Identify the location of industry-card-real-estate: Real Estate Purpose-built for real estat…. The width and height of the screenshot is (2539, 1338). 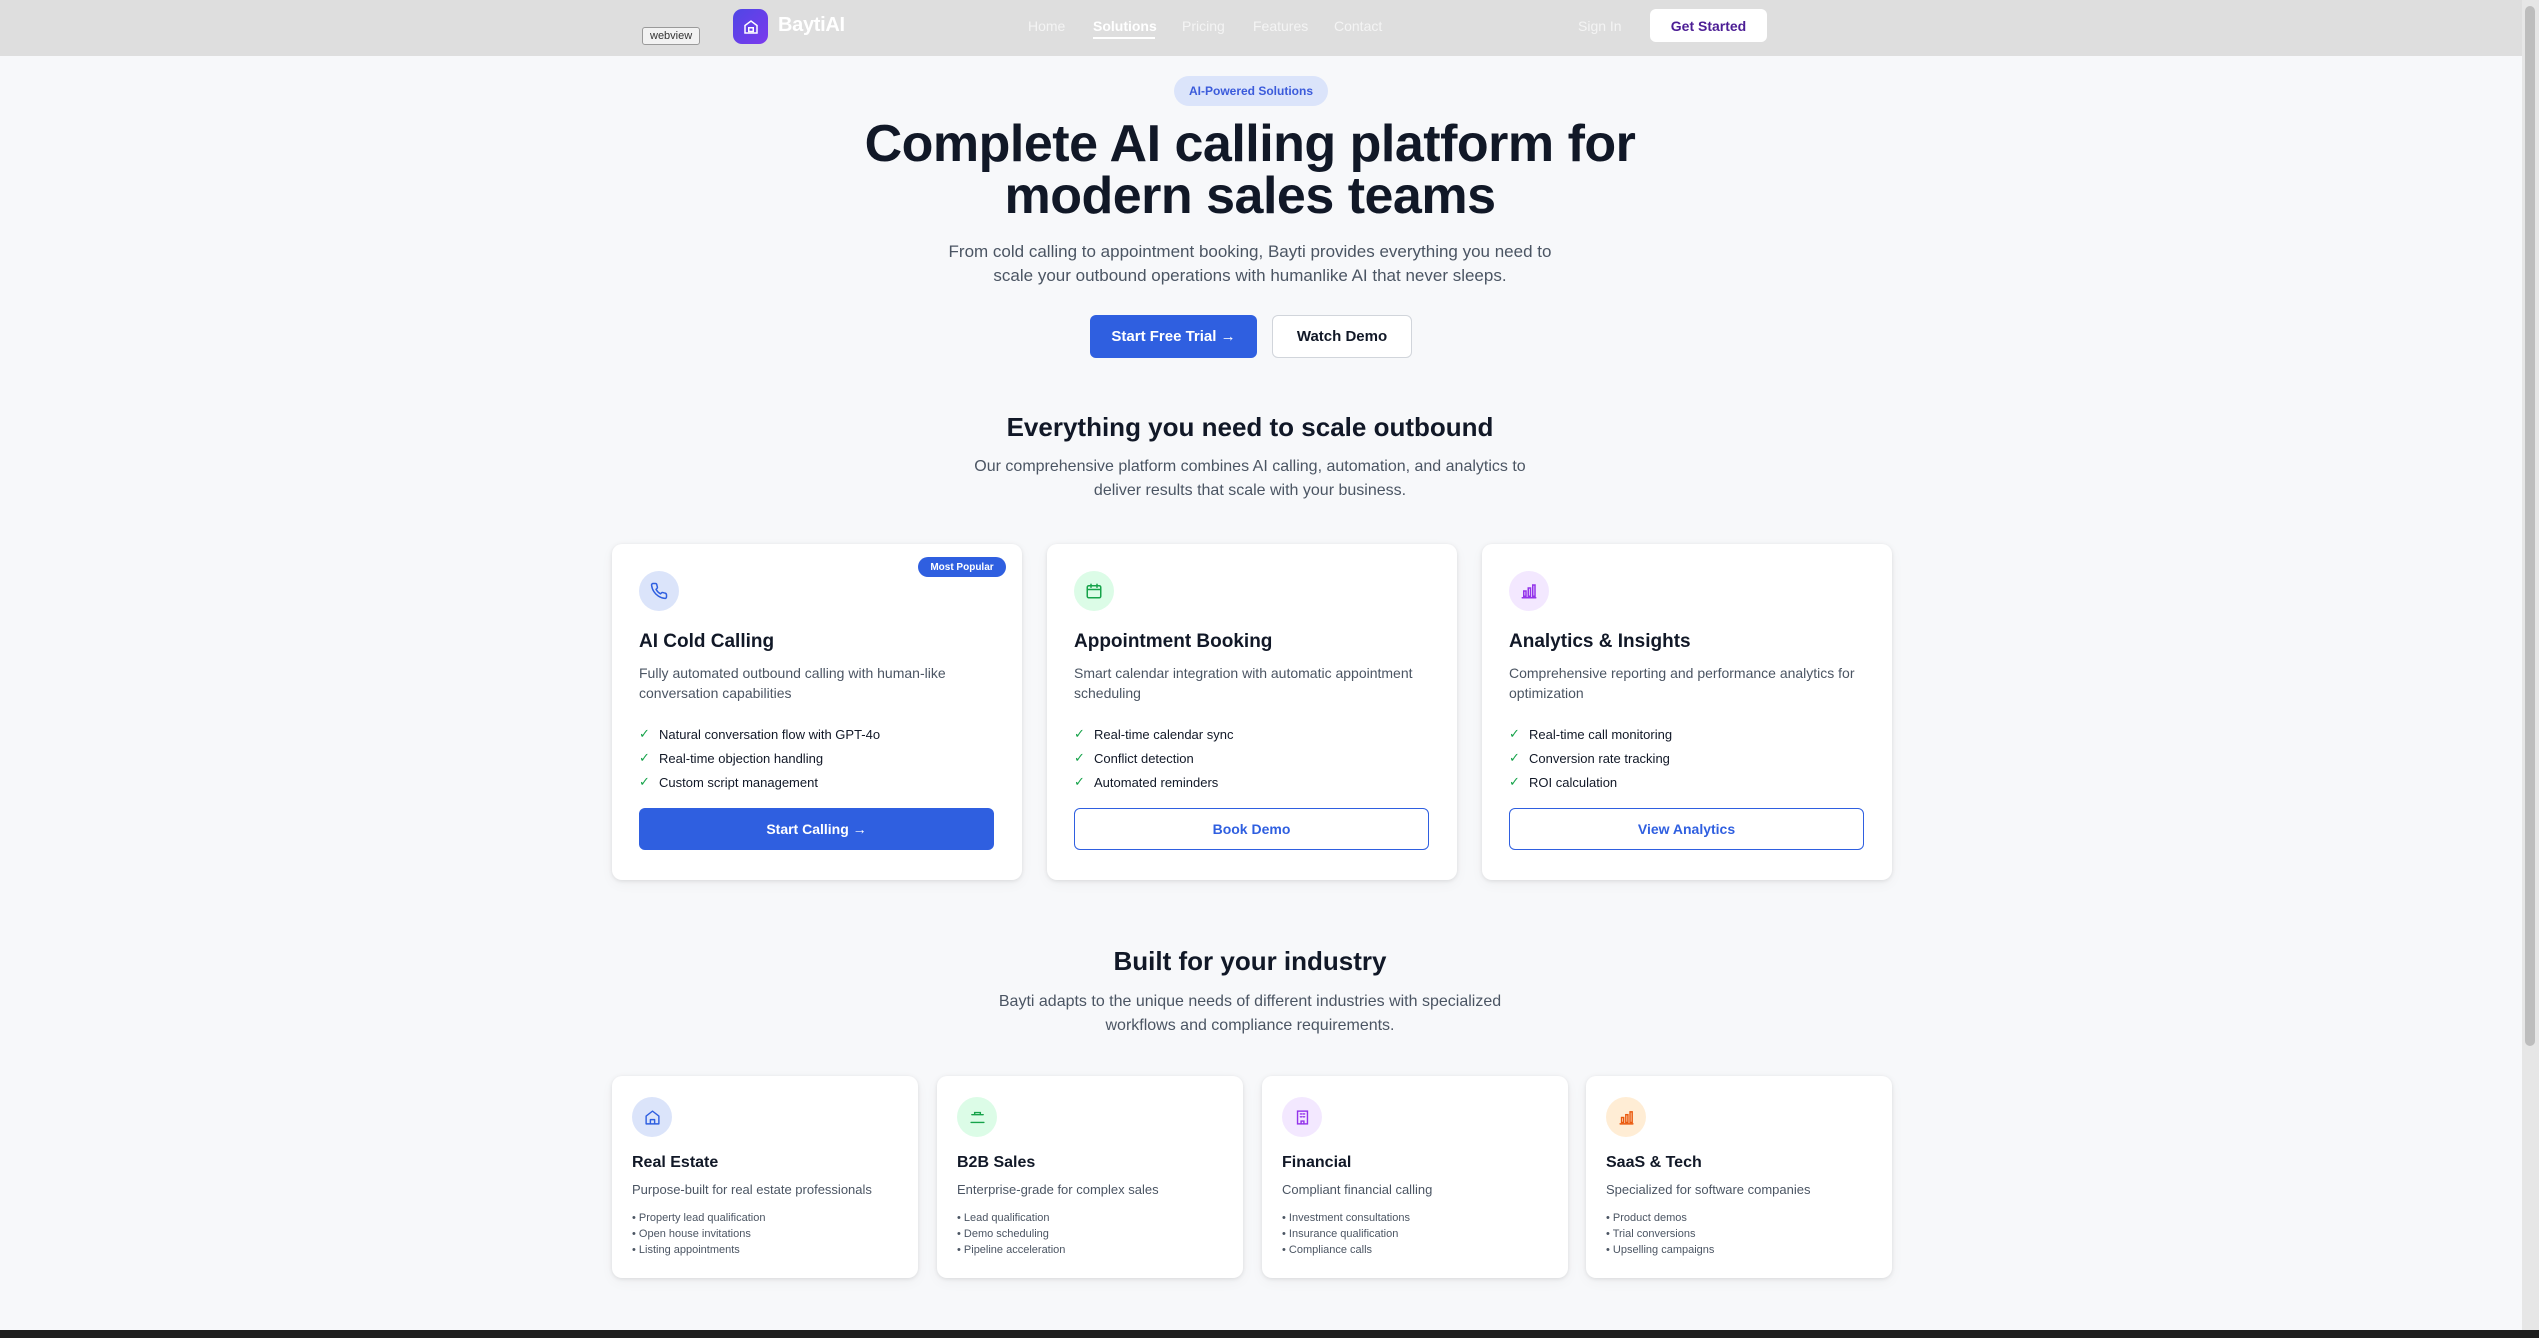
(765, 1177).